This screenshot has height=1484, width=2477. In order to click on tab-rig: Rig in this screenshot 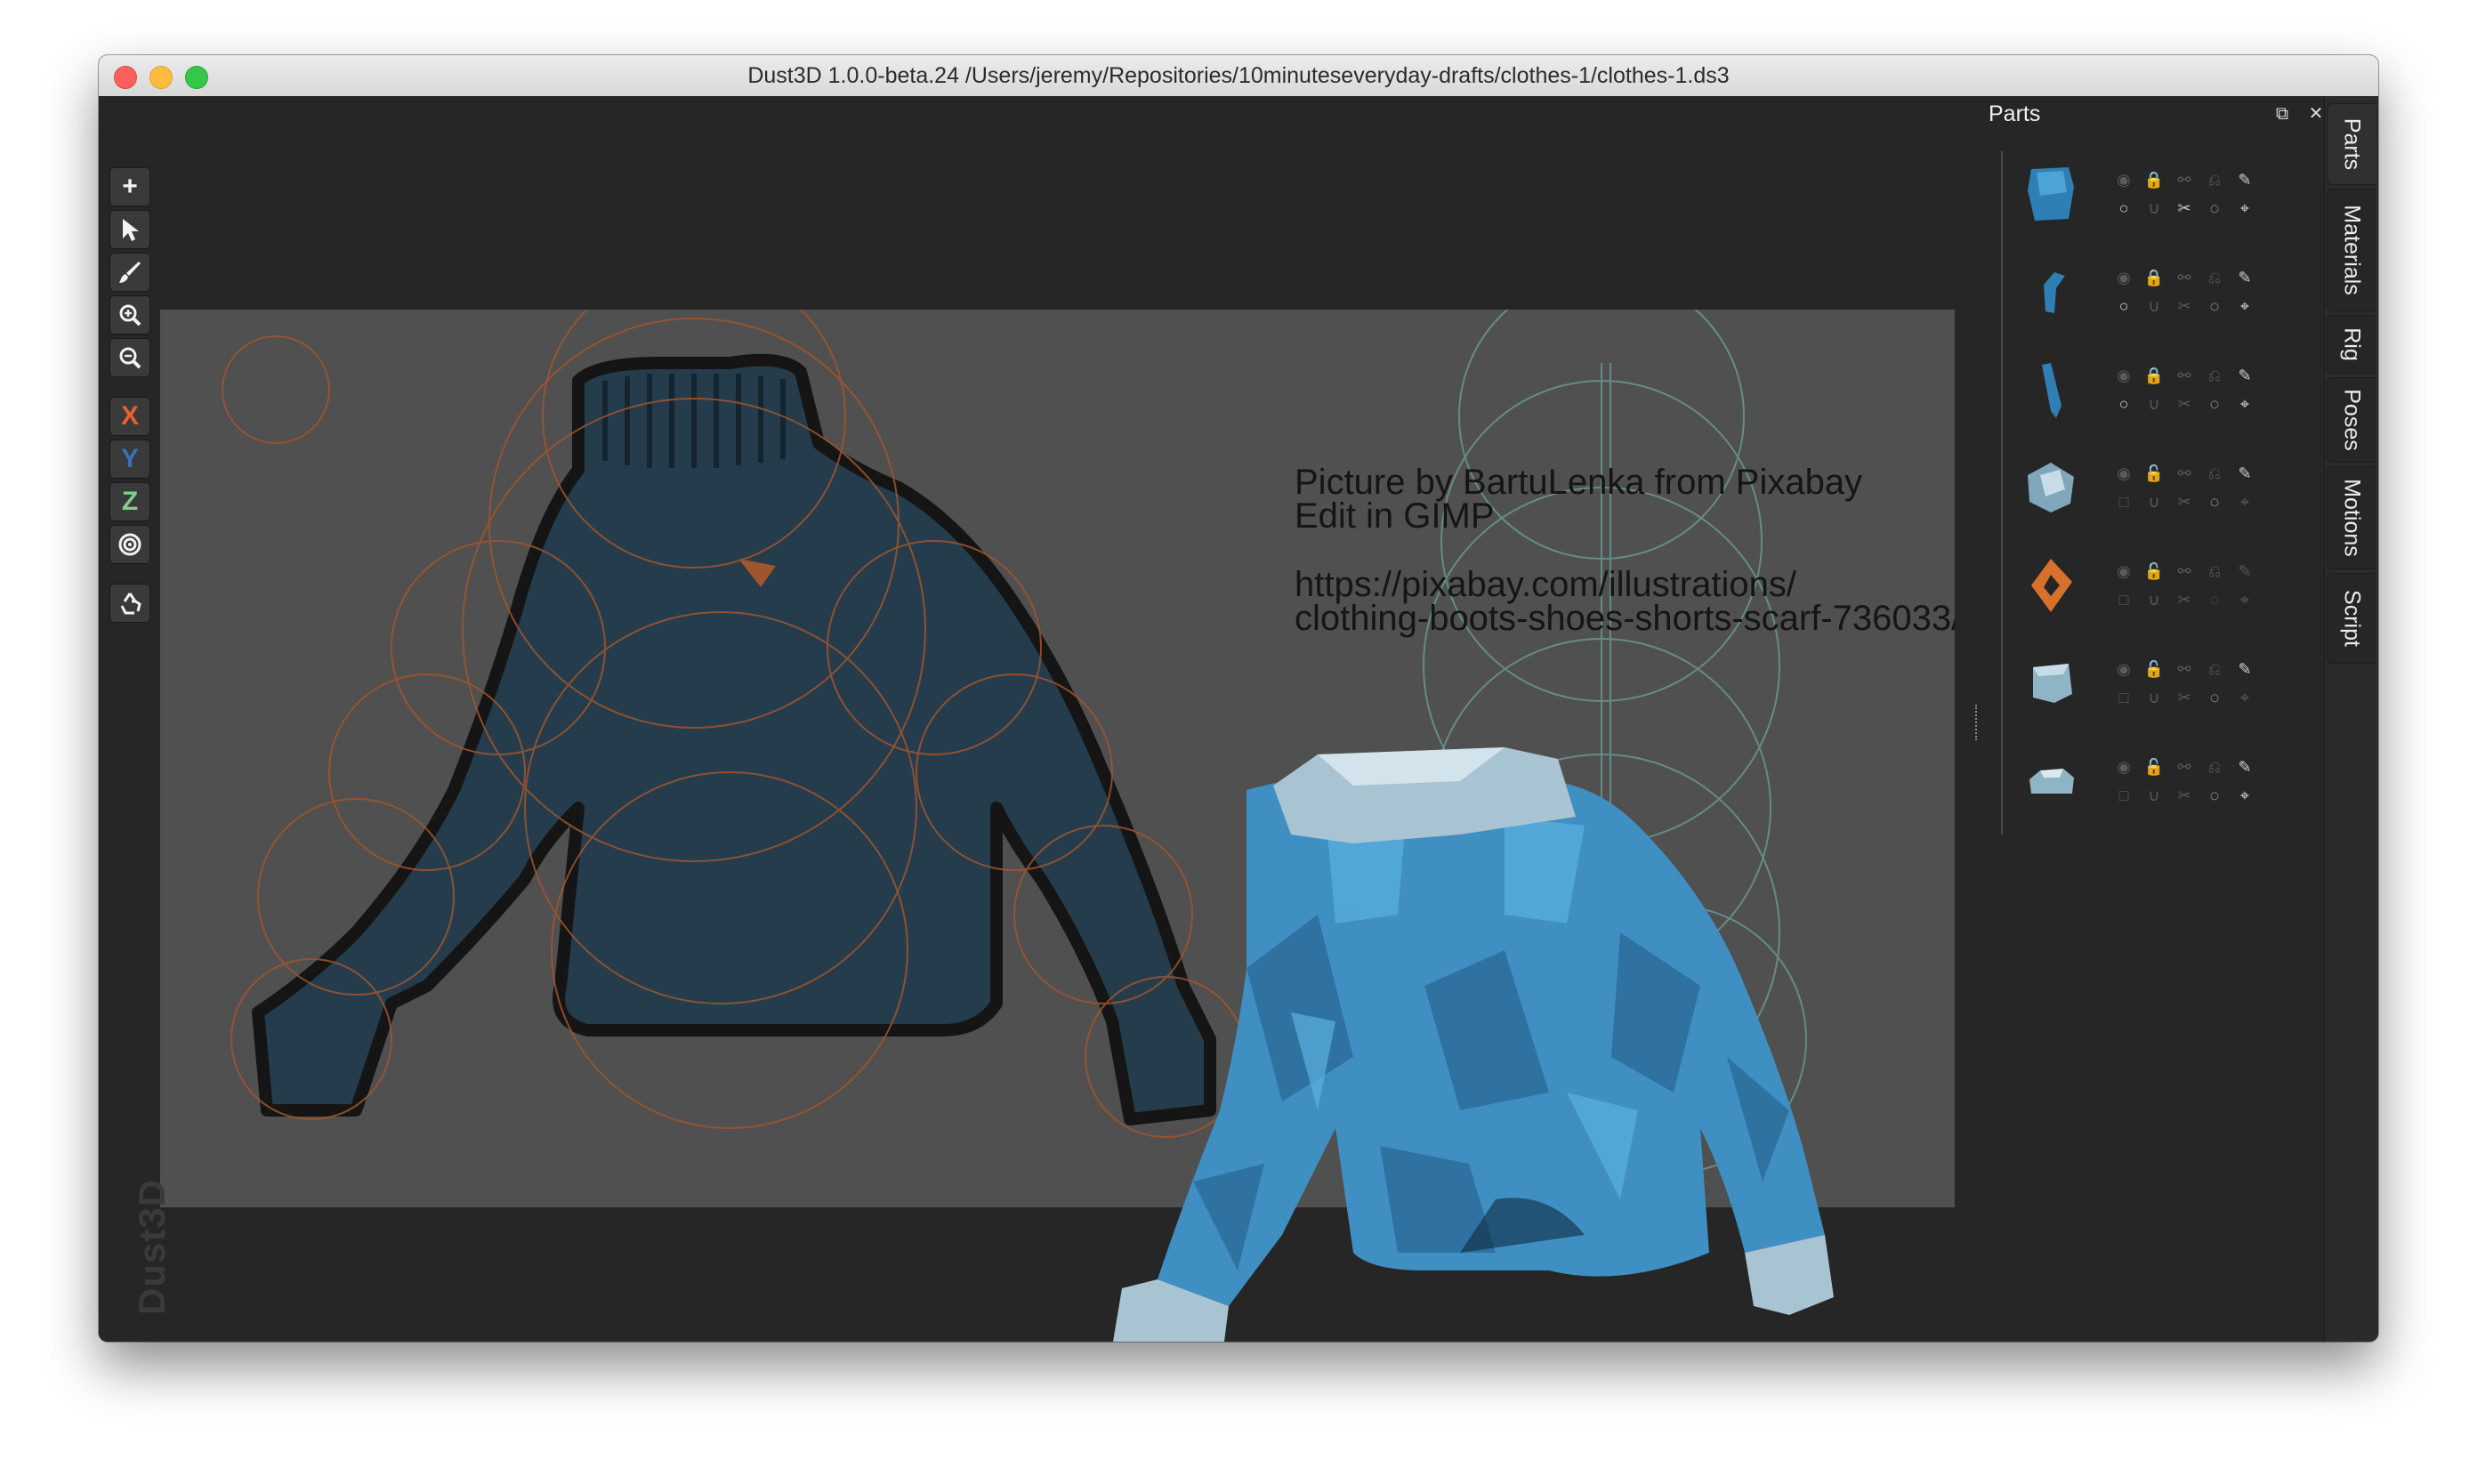, I will do `click(2351, 344)`.